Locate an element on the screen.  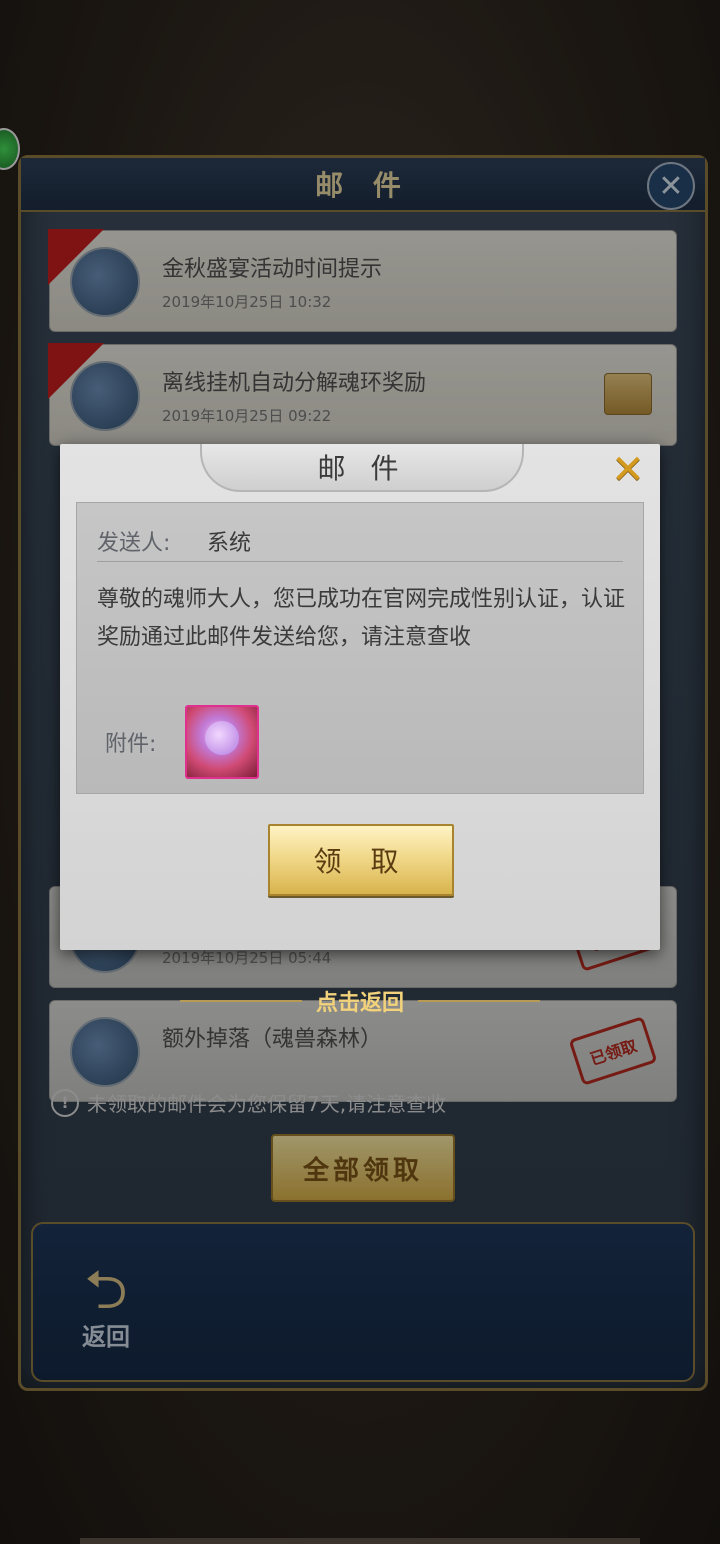
dialog-title: 邮 件 is located at coordinates (362, 468).